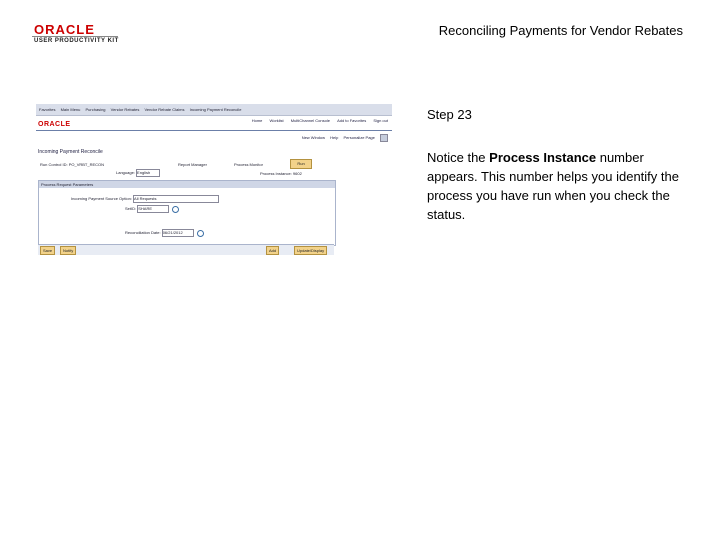  Describe the element at coordinates (164, 109) in the screenshot. I see `nav-item: Vendor Rebate Claims` at that location.